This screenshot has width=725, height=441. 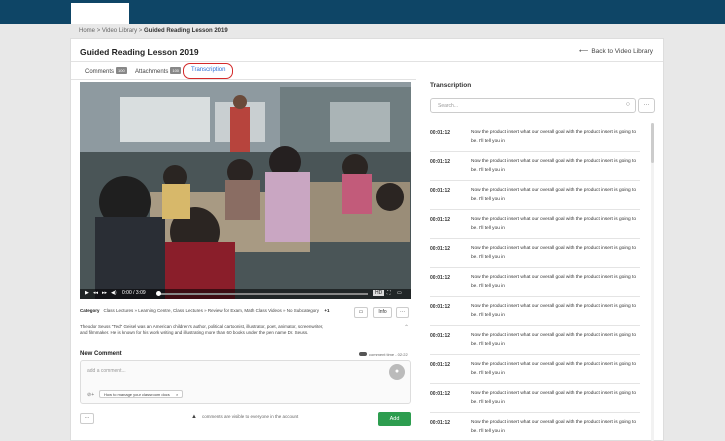 I want to click on tab-comments: Comments 100, so click(x=106, y=71).